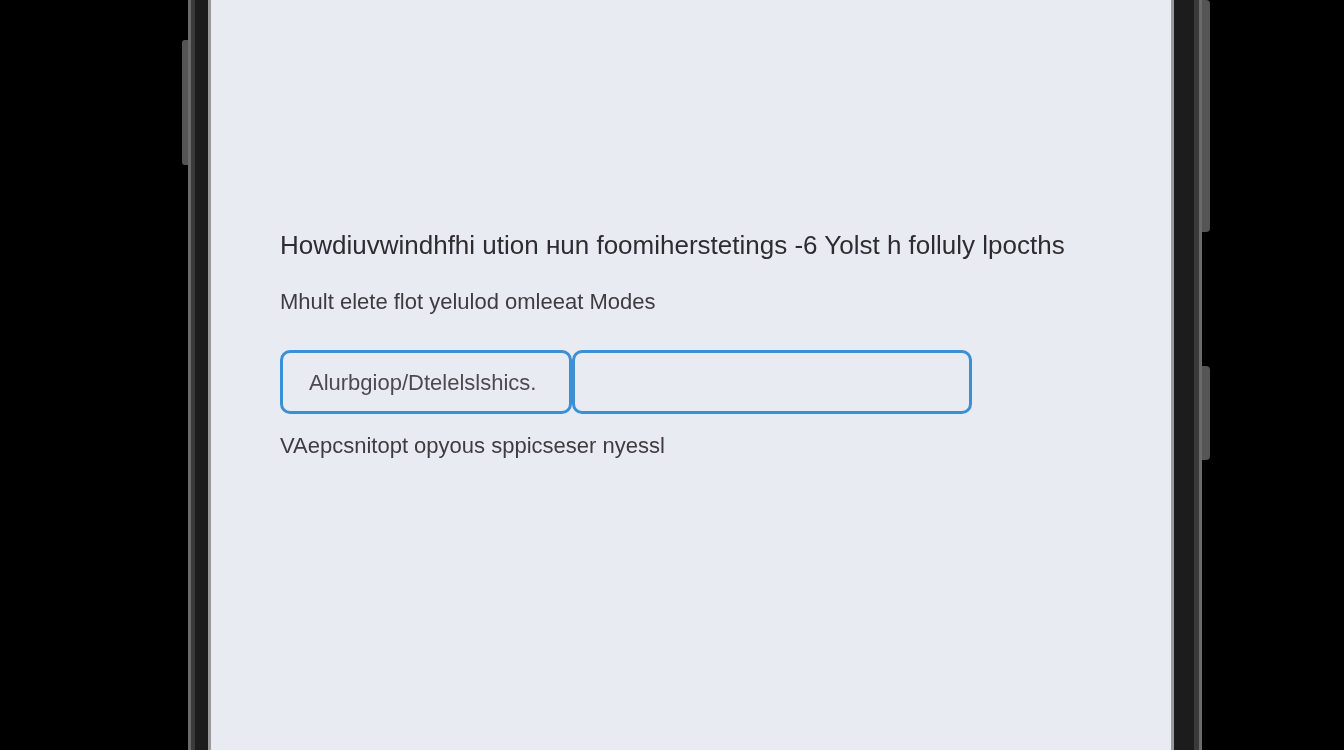  I want to click on screen-title: Howdiuvwindhfhi ution ʜun foomiherstetings -6 Yolst h folluly lpocths, so click(672, 245).